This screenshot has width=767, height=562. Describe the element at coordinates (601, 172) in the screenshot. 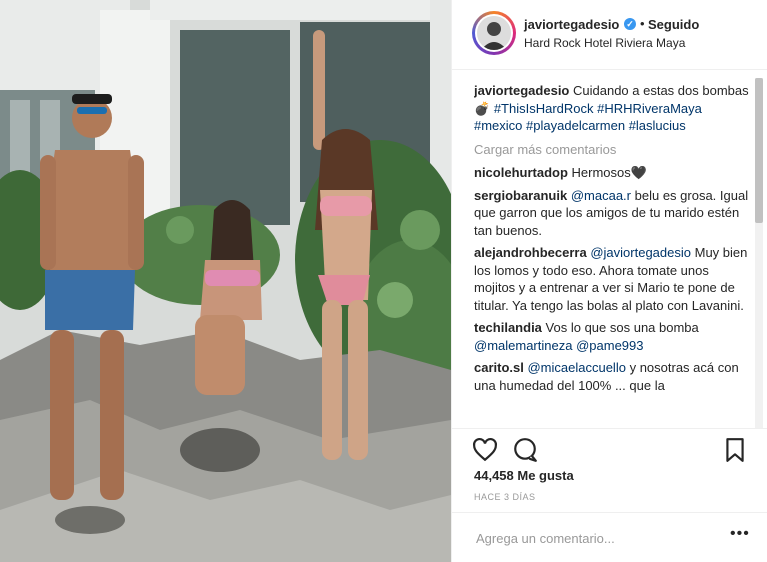

I see `comment-text: Hermosos` at that location.